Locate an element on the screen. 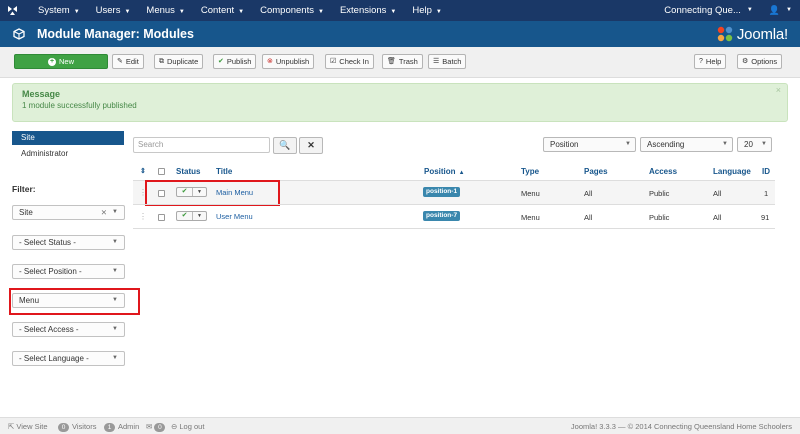  page-header: Module Manager: Modules Joomla! is located at coordinates (400, 34).